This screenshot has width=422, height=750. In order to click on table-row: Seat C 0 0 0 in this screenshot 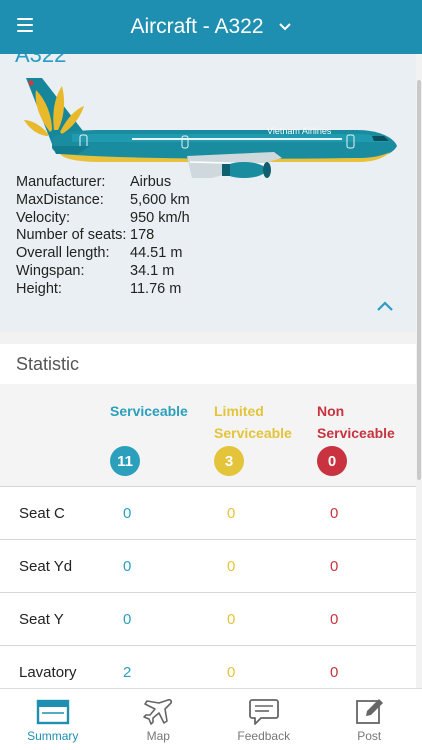, I will do `click(208, 512)`.